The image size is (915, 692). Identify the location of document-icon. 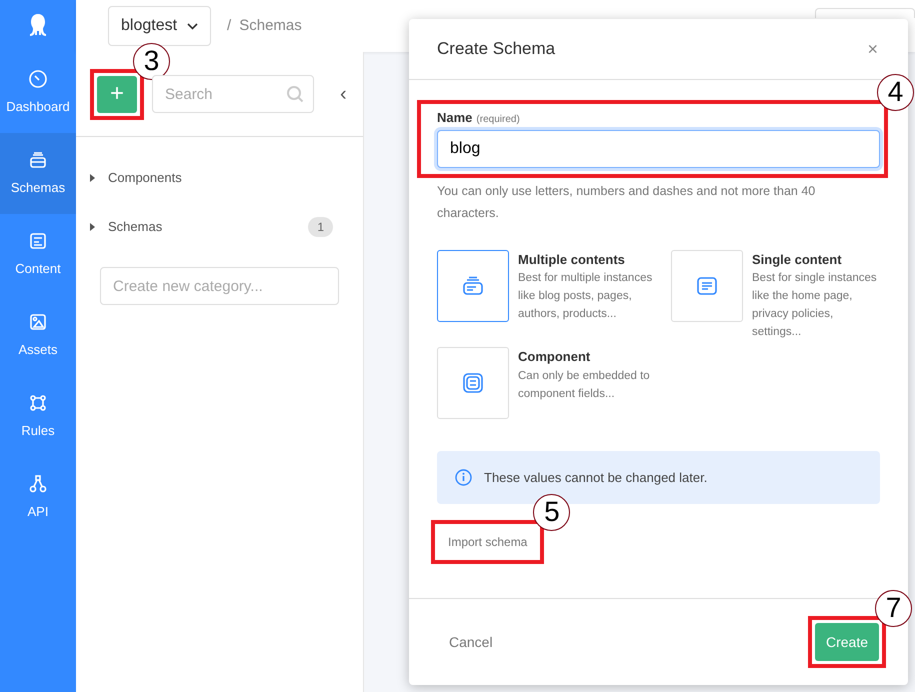
(38, 240).